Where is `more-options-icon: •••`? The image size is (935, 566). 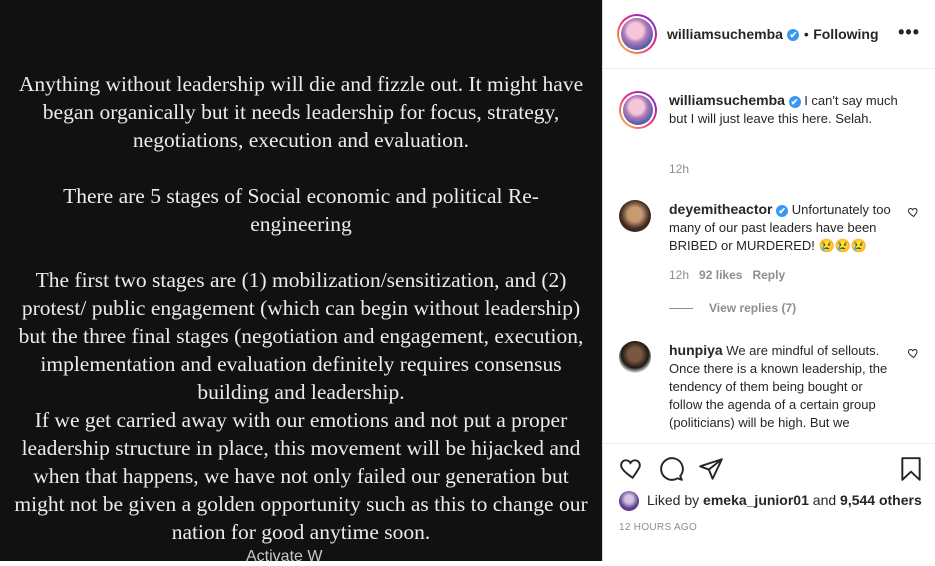 more-options-icon: ••• is located at coordinates (909, 32).